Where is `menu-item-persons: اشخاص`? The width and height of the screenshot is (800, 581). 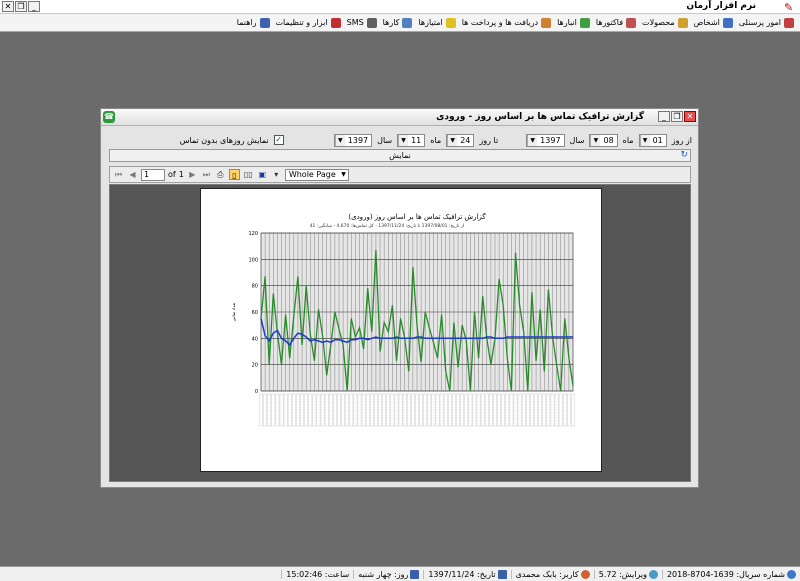
menu-item-persons: اشخاص is located at coordinates (713, 22).